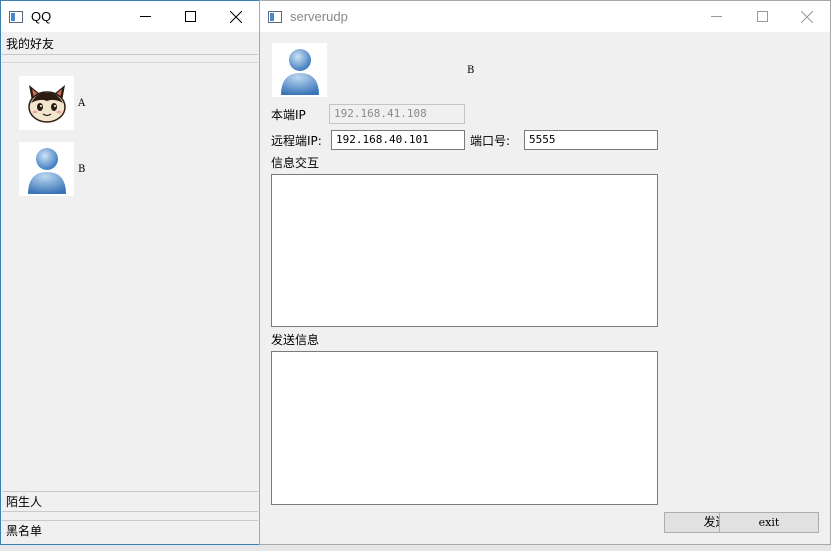 This screenshot has height=551, width=831. What do you see at coordinates (397, 114) in the screenshot?
I see `local-ip-field: 192.168.41.108` at bounding box center [397, 114].